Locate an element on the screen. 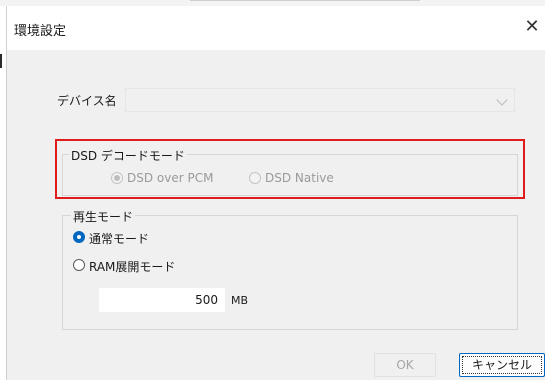 The height and width of the screenshot is (380, 545). normal-mode-radio is located at coordinates (79, 237).